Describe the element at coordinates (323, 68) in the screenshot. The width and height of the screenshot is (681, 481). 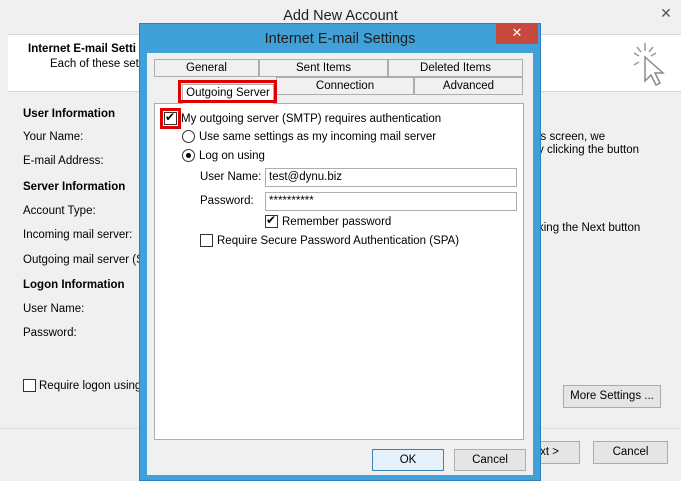
I see `tab-sent-items: Sent Items` at that location.